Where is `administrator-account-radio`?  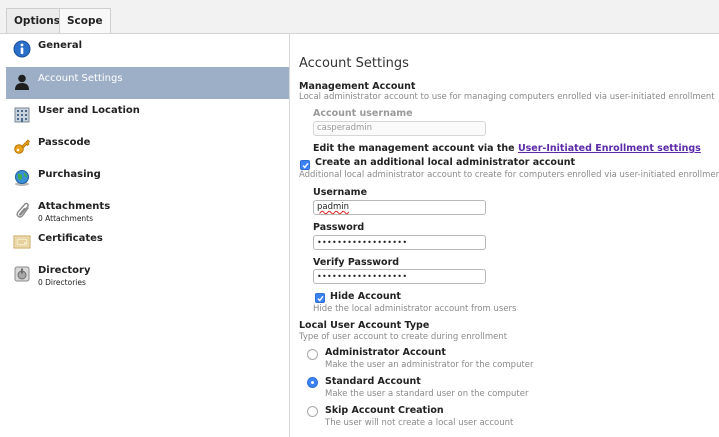 administrator-account-radio is located at coordinates (312, 354).